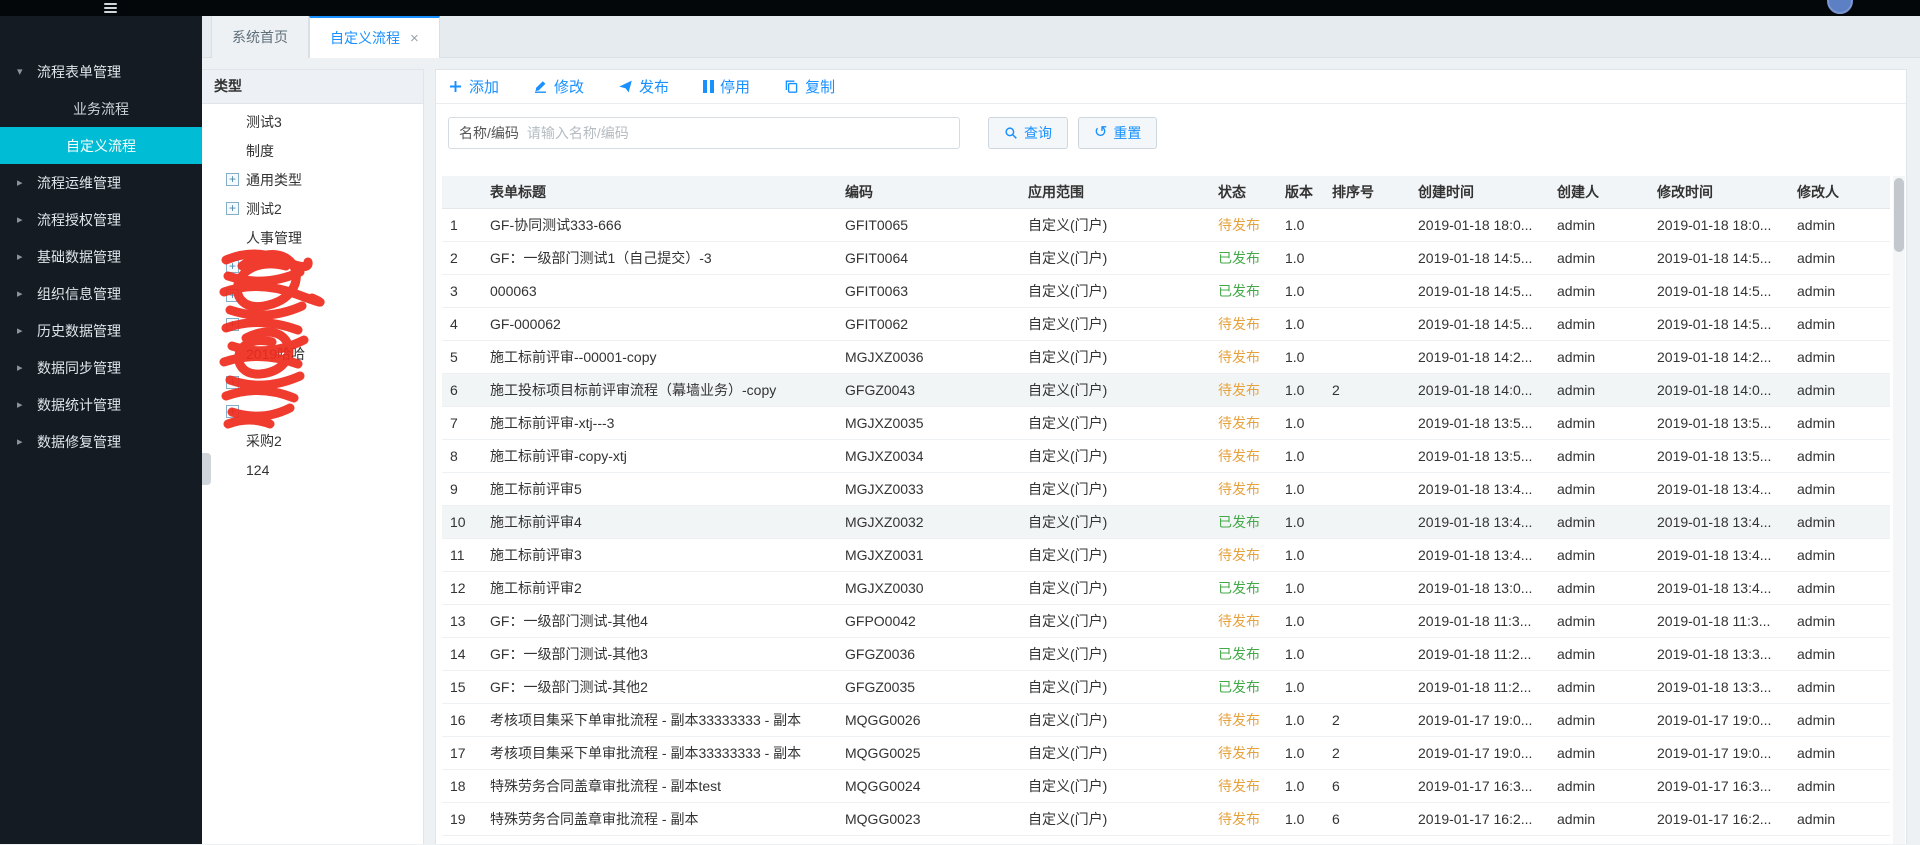 The width and height of the screenshot is (1920, 845). I want to click on sidebar-collapse-handle, so click(206, 469).